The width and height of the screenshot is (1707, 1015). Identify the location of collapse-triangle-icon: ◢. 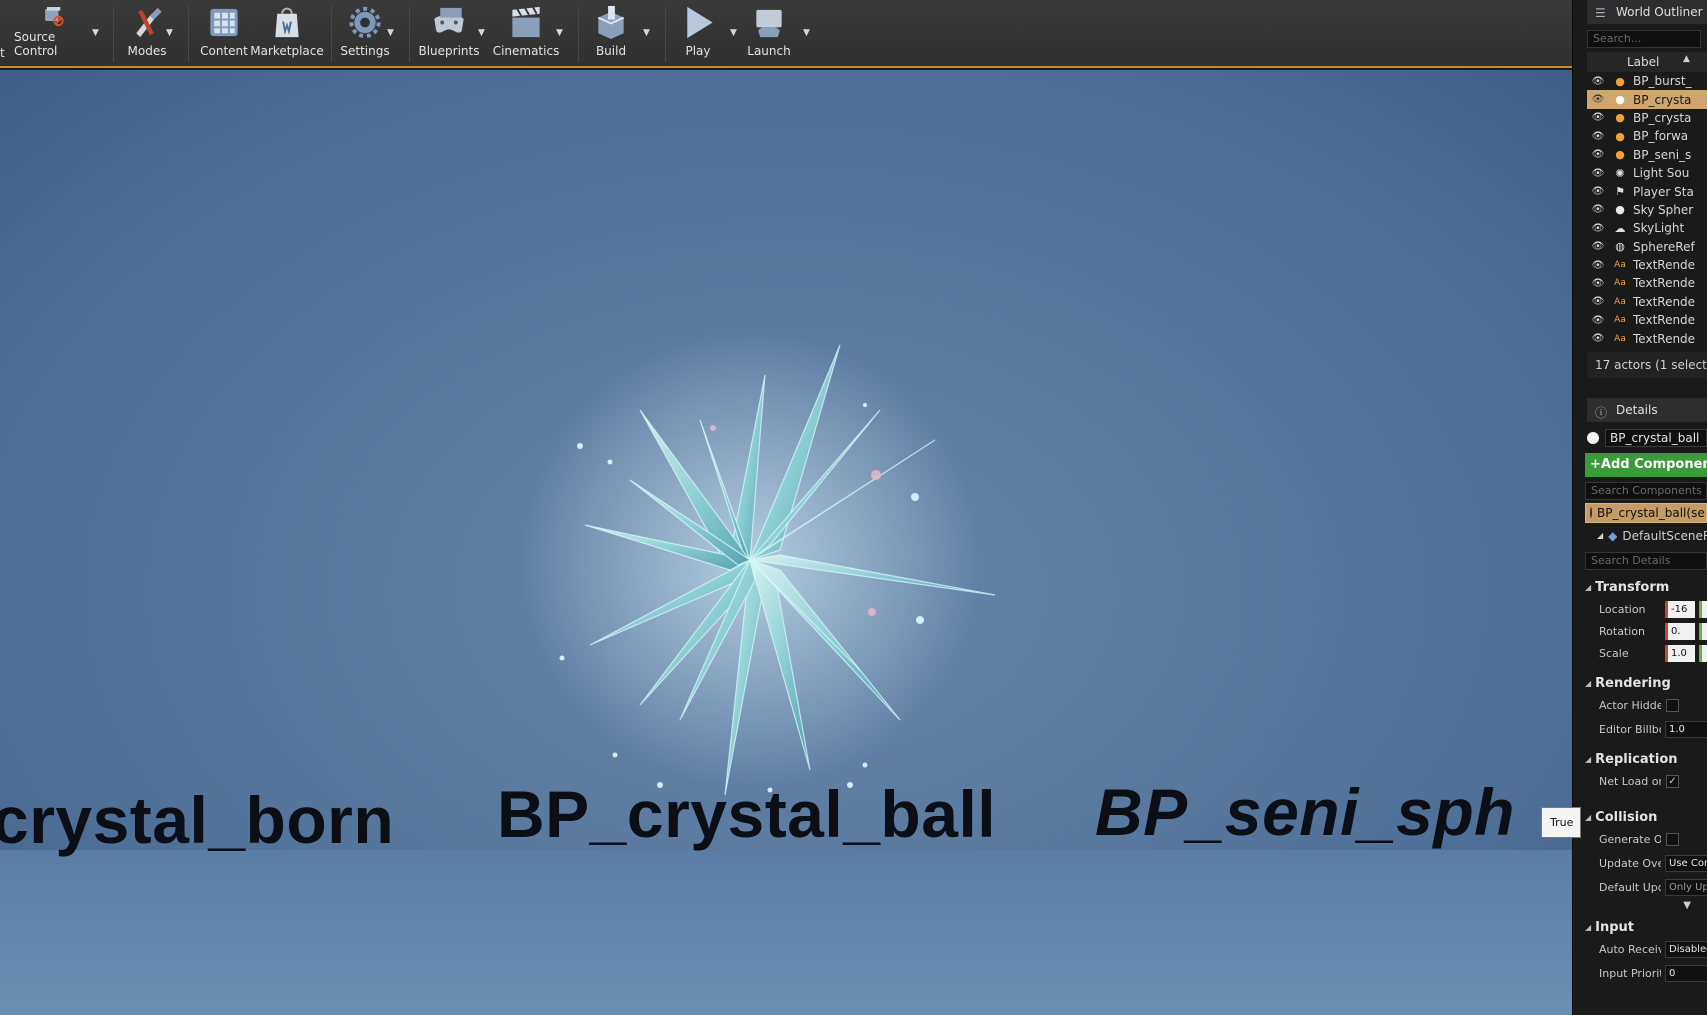
(1588, 760).